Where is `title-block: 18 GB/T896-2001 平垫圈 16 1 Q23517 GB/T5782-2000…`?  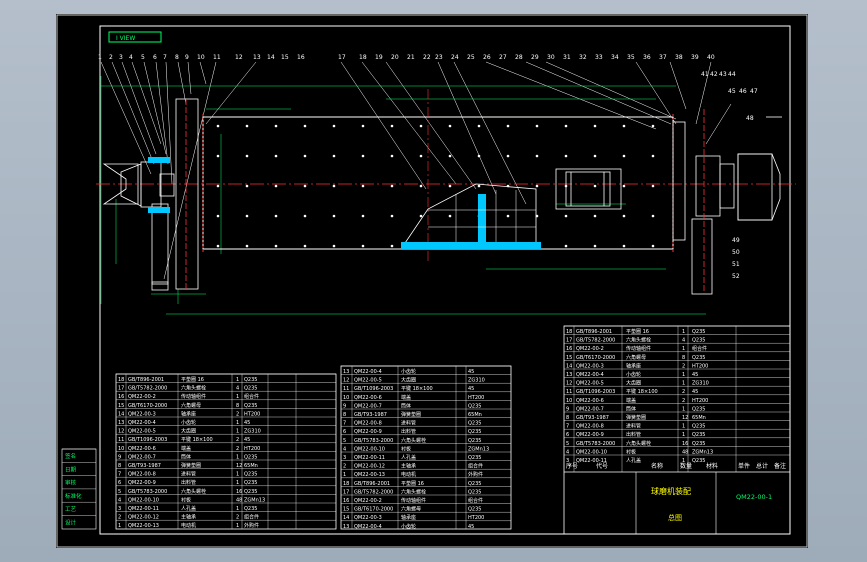
title-block: 18 GB/T896-2001 平垫圈 16 1 Q23517 GB/T5782-2000… is located at coordinates (677, 430).